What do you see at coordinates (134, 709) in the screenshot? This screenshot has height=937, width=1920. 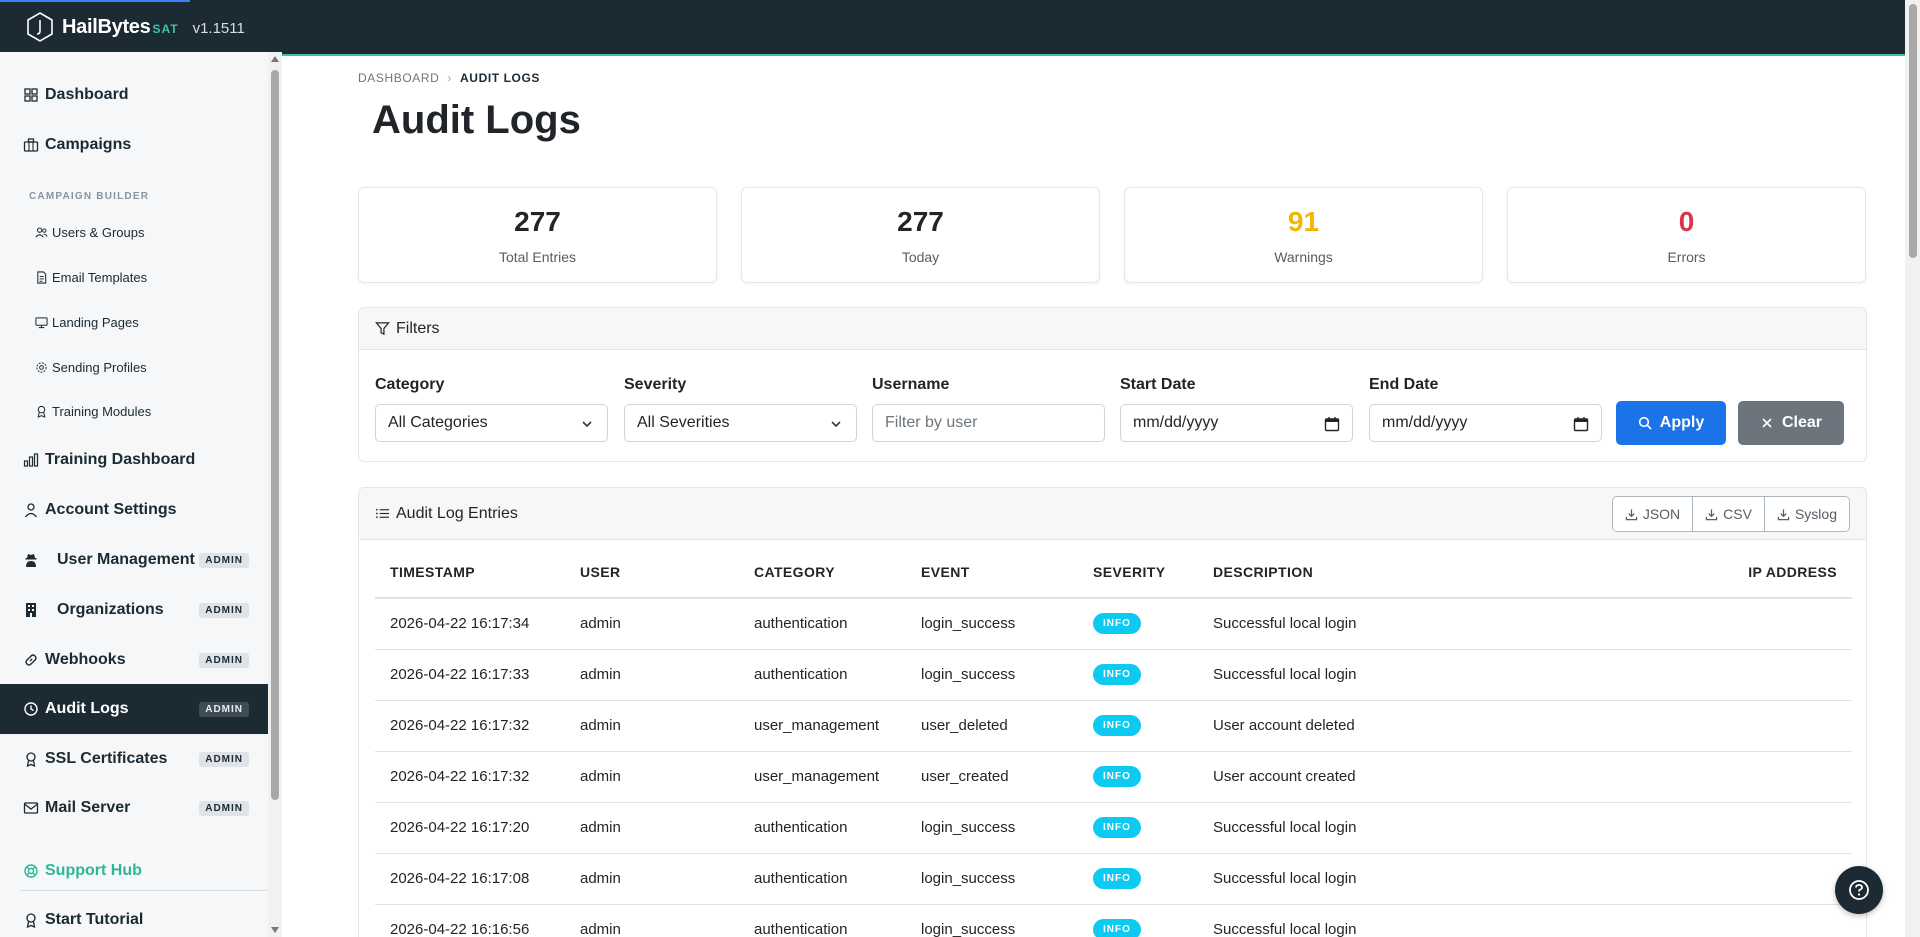 I see `sidebar-item-audit-logs: Audit Logs ADMIN` at bounding box center [134, 709].